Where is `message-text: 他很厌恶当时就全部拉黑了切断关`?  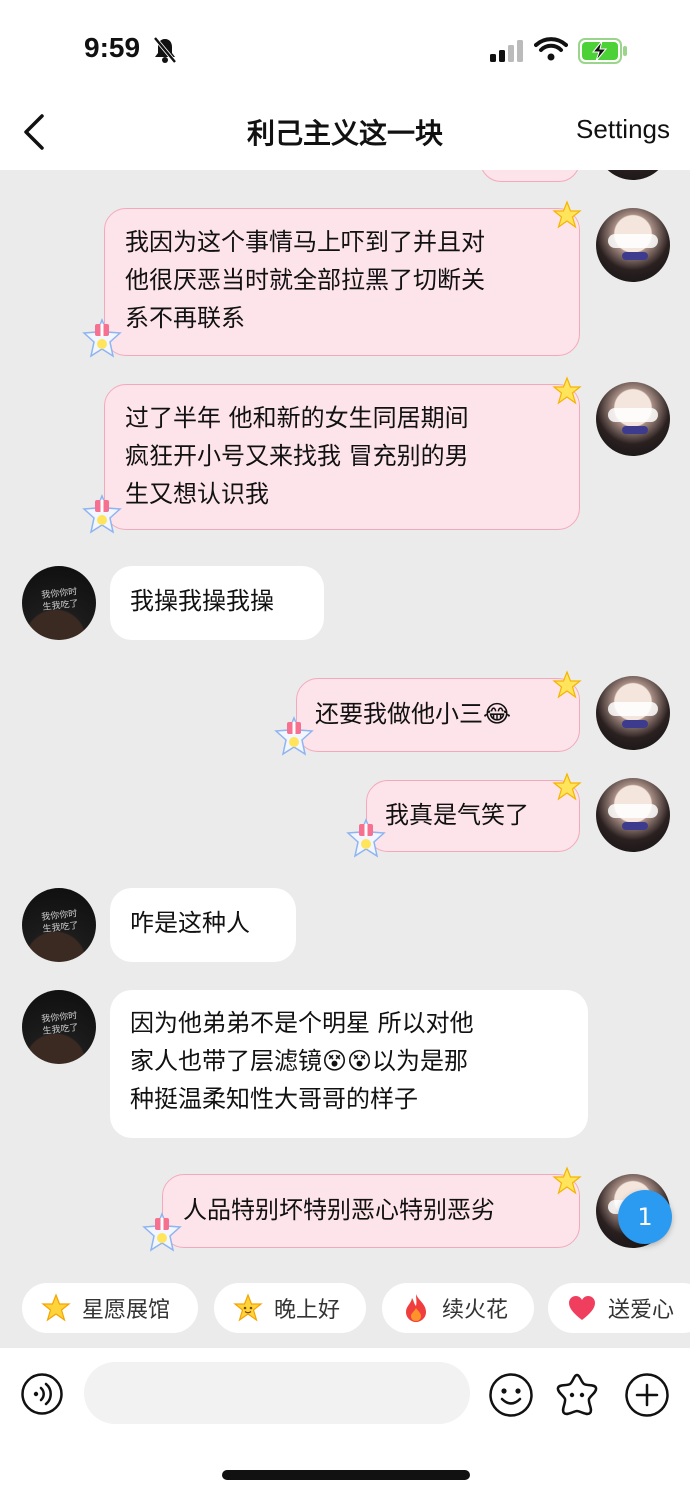 message-text: 他很厌恶当时就全部拉黑了切断关 is located at coordinates (305, 280).